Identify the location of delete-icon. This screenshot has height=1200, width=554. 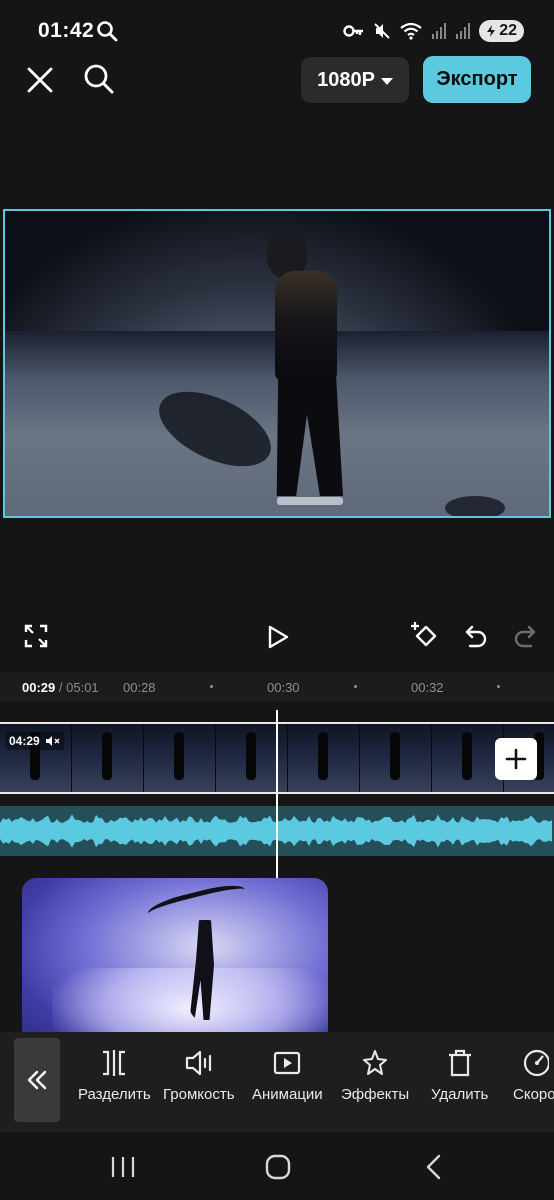
(459, 1063).